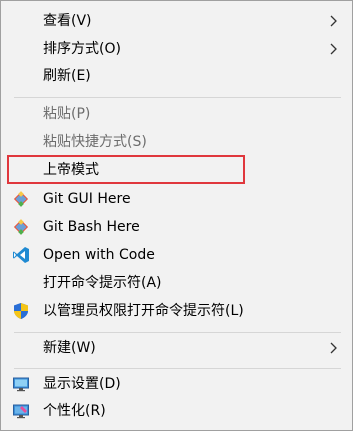 The width and height of the screenshot is (353, 431). I want to click on menu-item-paste: 粘贴(P), so click(176, 114).